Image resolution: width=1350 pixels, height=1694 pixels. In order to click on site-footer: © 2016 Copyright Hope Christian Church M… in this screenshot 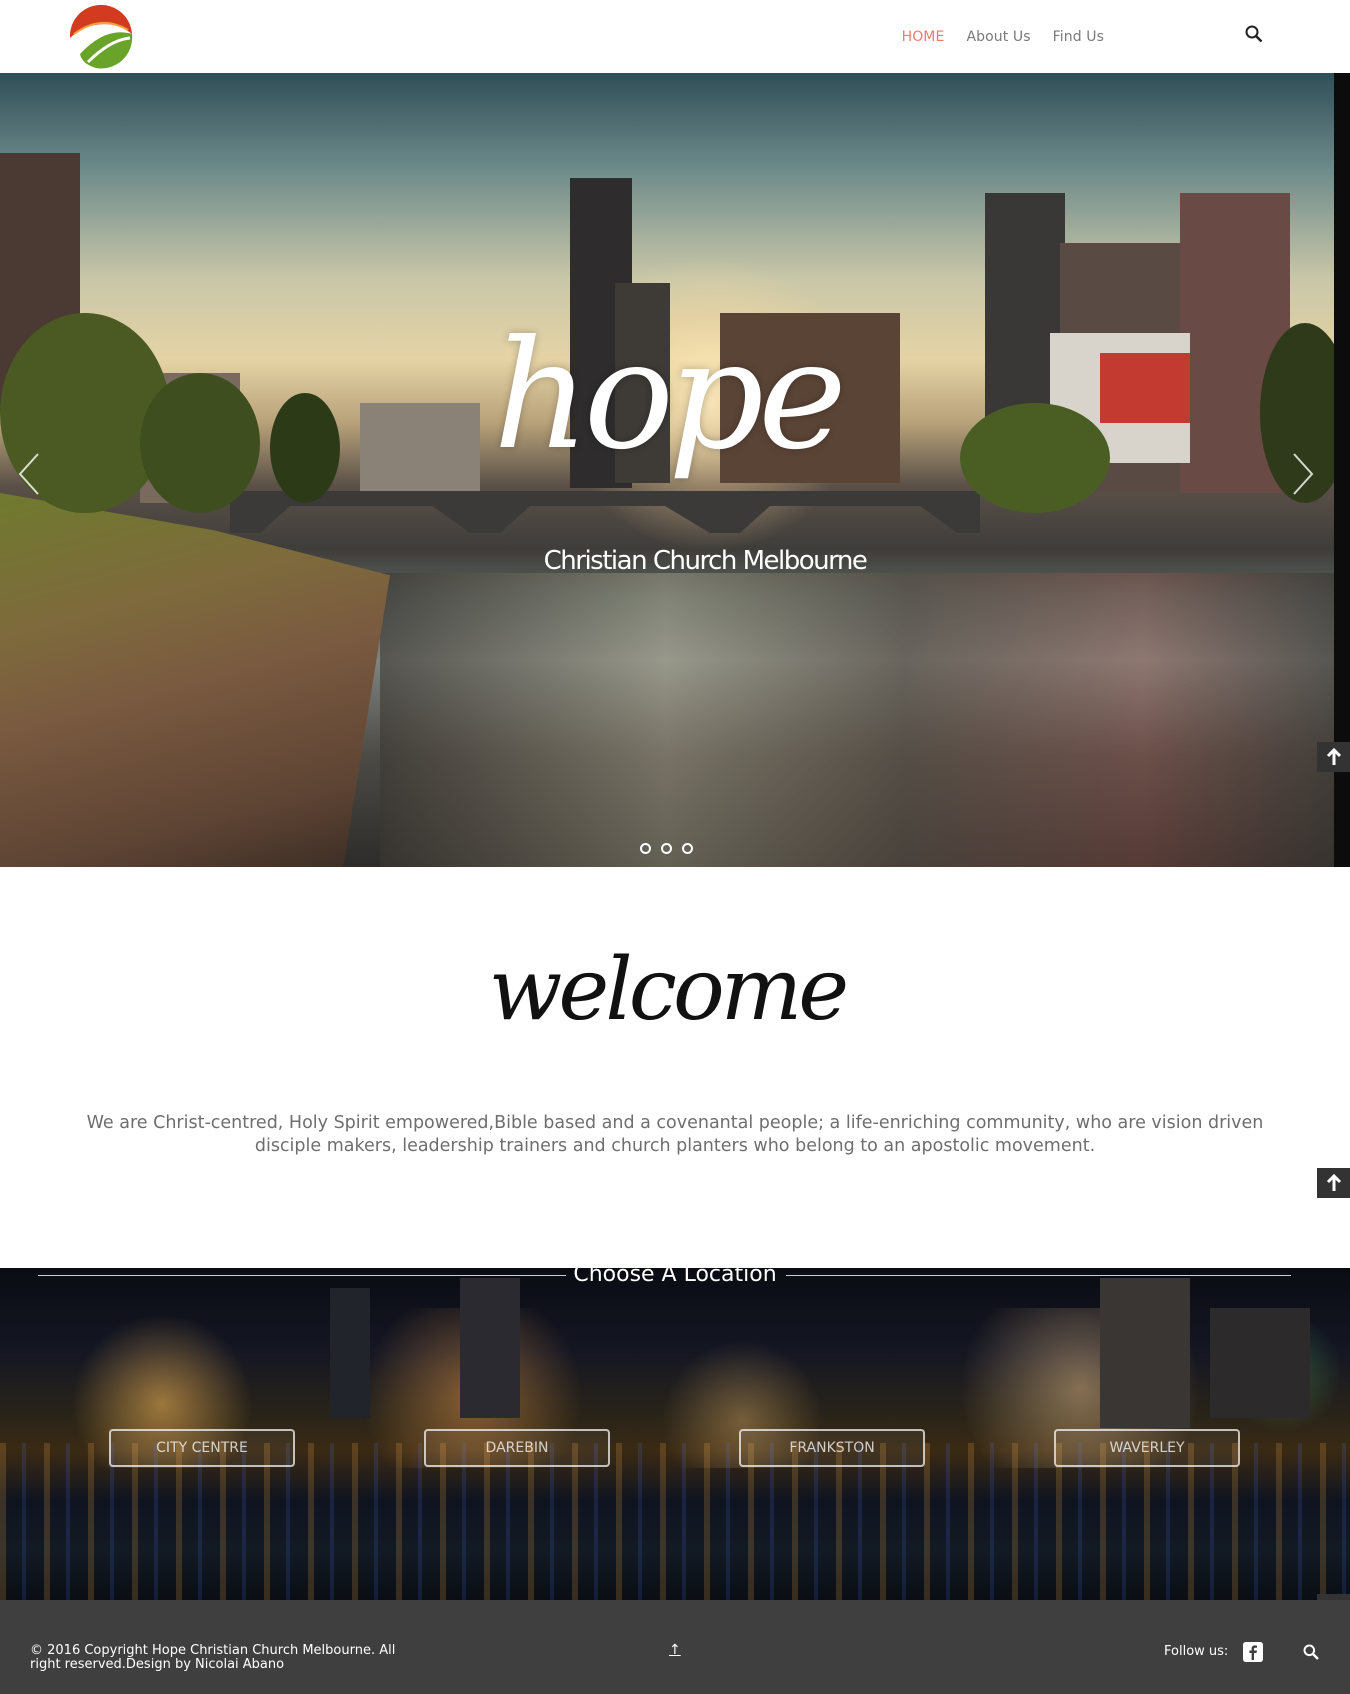, I will do `click(675, 1647)`.